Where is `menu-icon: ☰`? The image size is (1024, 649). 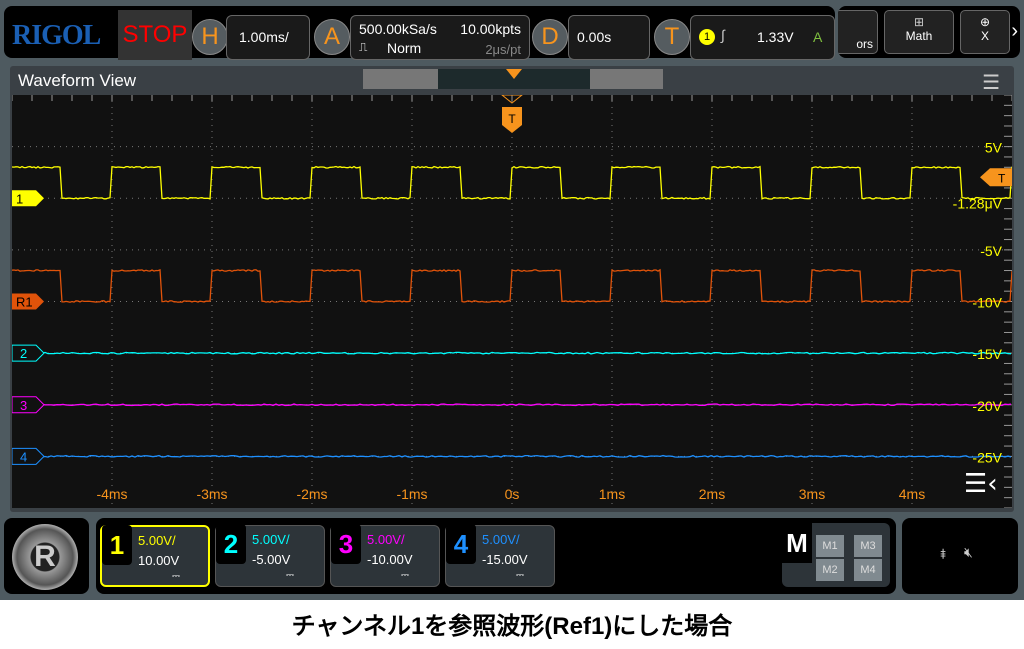 menu-icon: ☰ is located at coordinates (991, 82).